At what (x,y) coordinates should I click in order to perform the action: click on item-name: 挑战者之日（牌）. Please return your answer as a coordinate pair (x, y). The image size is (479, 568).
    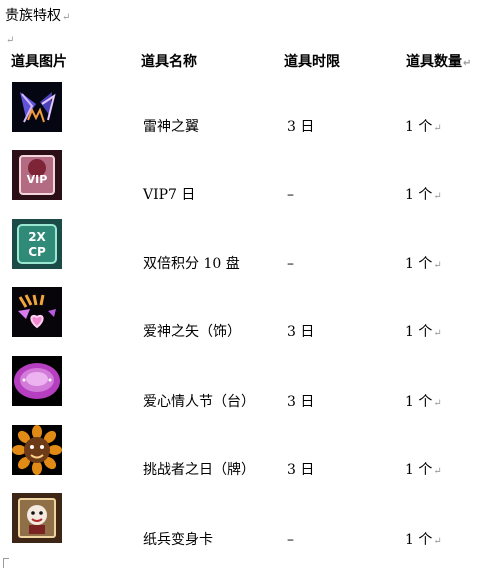
    Looking at the image, I should click on (199, 470).